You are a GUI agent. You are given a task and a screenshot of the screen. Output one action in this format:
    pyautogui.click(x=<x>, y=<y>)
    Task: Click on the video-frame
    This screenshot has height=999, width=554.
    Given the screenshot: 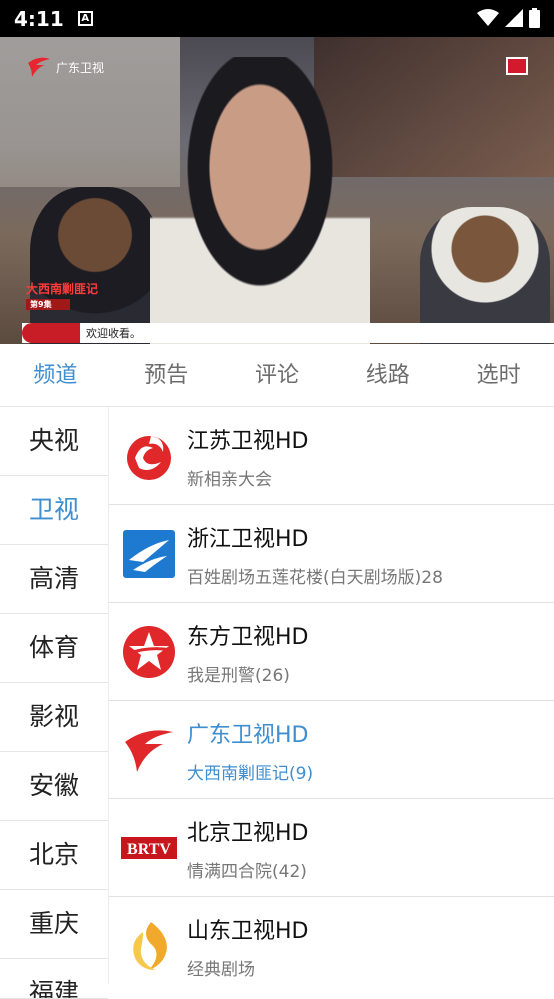 What is the action you would take?
    pyautogui.click(x=260, y=200)
    